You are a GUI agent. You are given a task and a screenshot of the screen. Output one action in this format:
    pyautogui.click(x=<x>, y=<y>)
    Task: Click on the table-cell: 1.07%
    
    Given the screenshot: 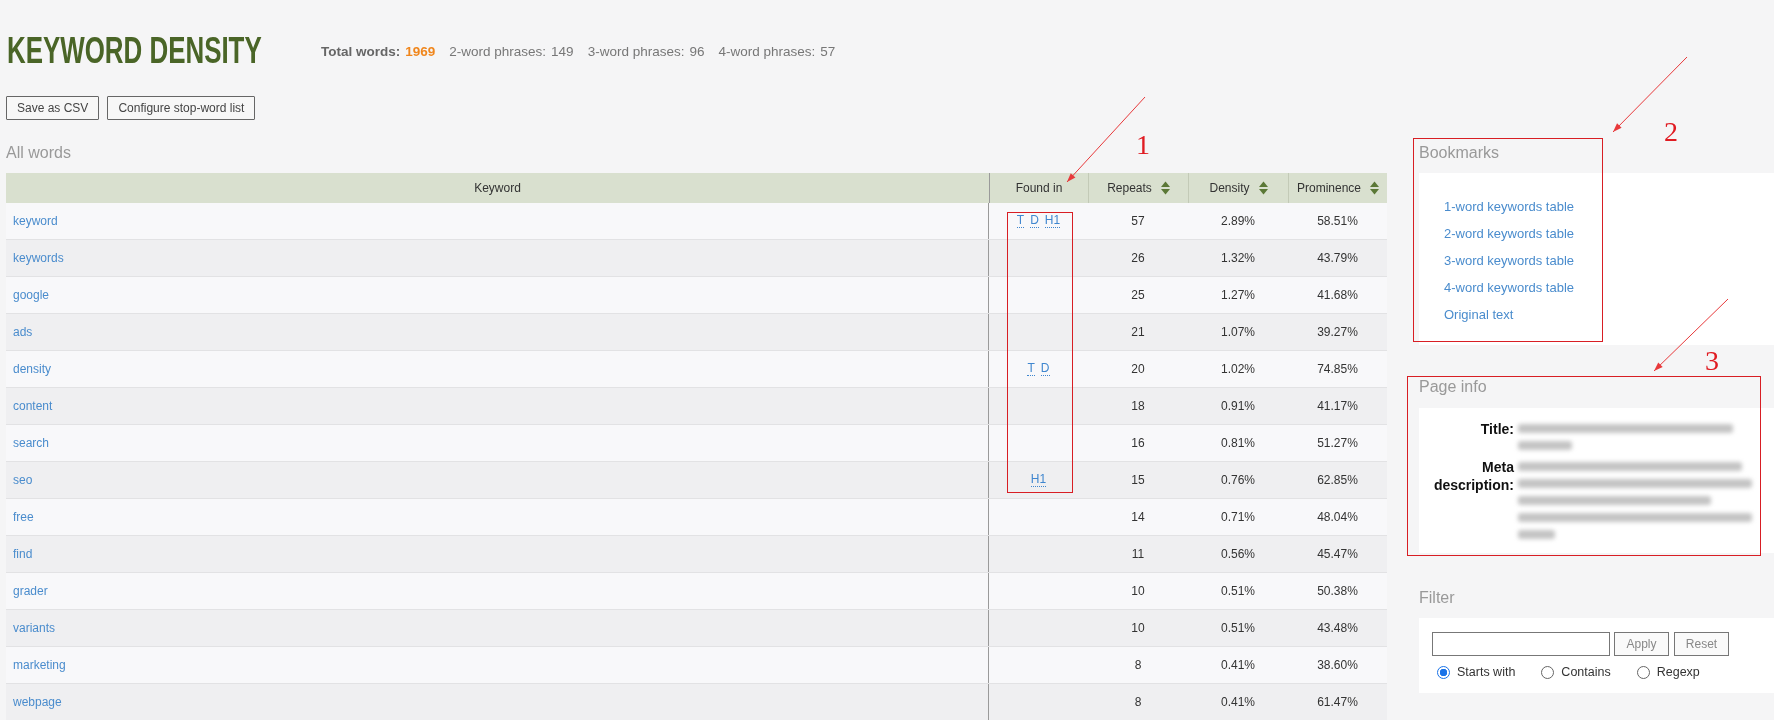 What is the action you would take?
    pyautogui.click(x=1238, y=332)
    